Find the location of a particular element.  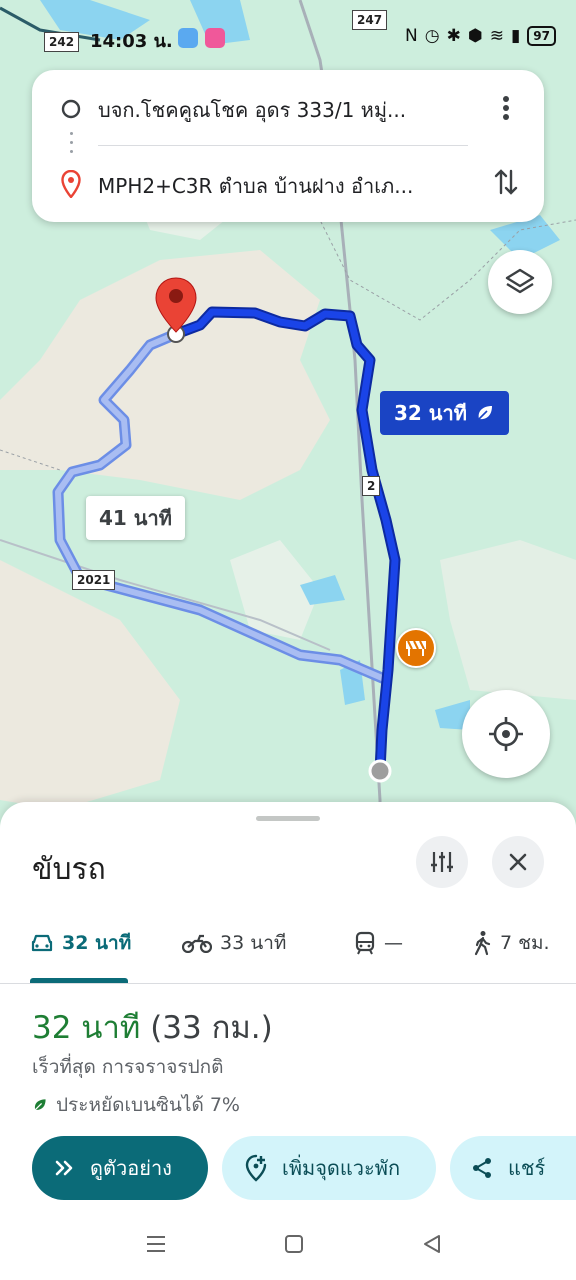

status-icons: N ◷ ✱ ⬢ ≋ ▮ 97 is located at coordinates (480, 36).